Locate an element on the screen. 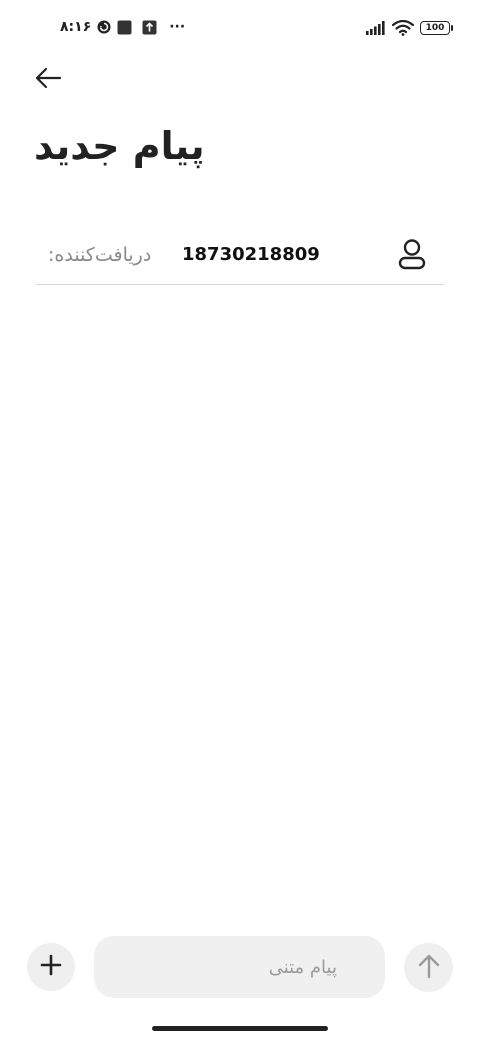  message-input is located at coordinates (239, 967).